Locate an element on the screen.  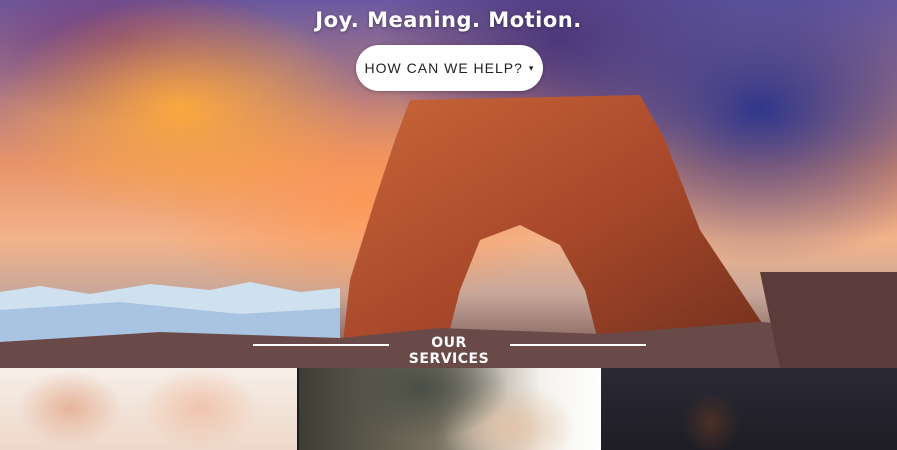
help-button-label: HOW CAN WE HELP? is located at coordinates (443, 68).